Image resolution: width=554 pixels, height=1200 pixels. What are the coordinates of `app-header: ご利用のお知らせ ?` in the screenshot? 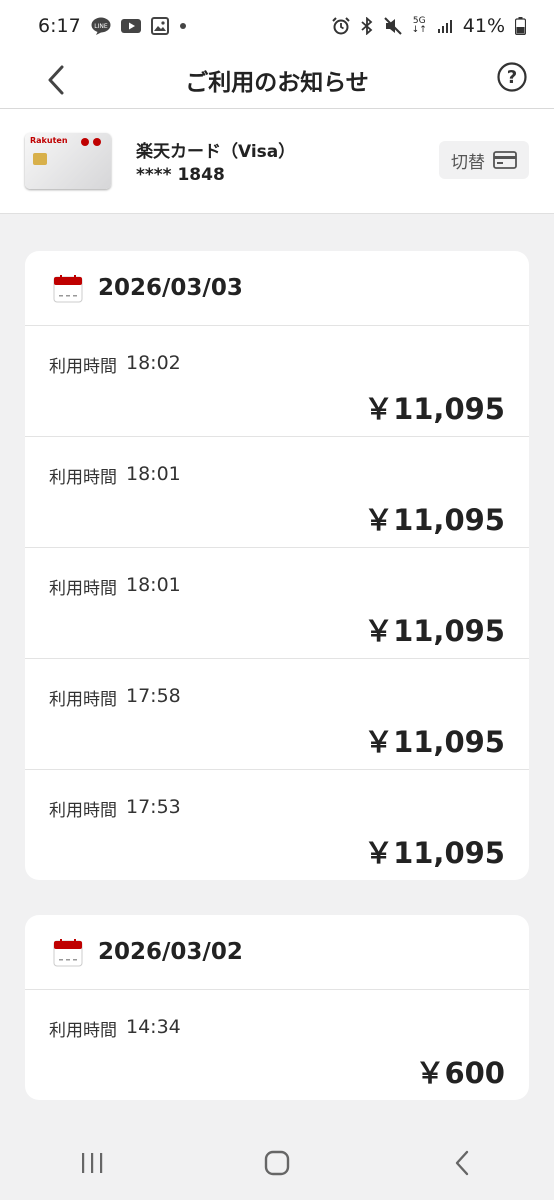 It's located at (277, 80).